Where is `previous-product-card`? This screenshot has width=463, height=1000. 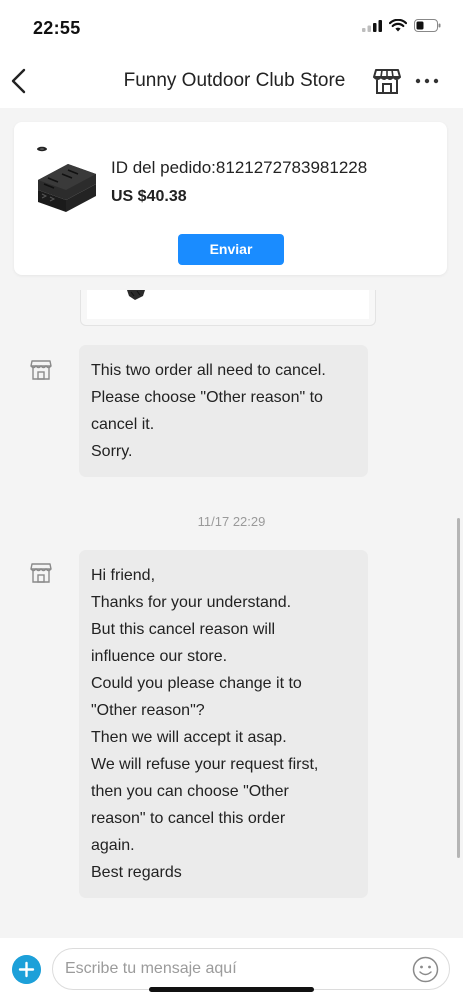 previous-product-card is located at coordinates (228, 308).